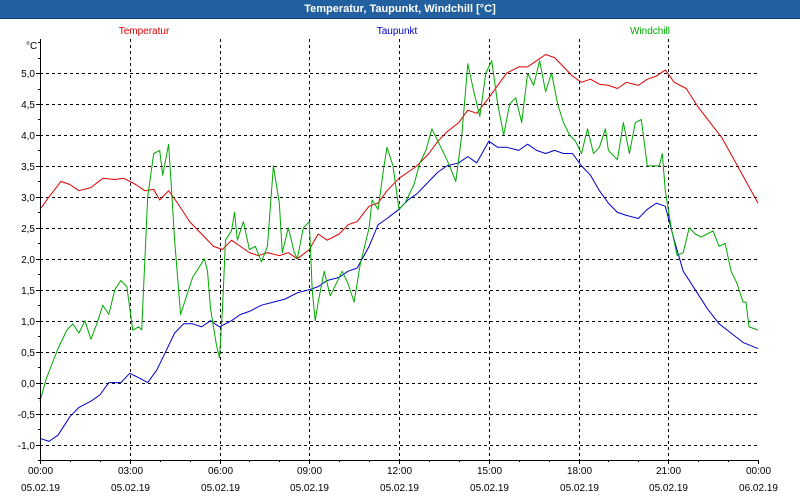 The image size is (800, 500). What do you see at coordinates (668, 471) in the screenshot?
I see `x-tick-label-time: 21:00` at bounding box center [668, 471].